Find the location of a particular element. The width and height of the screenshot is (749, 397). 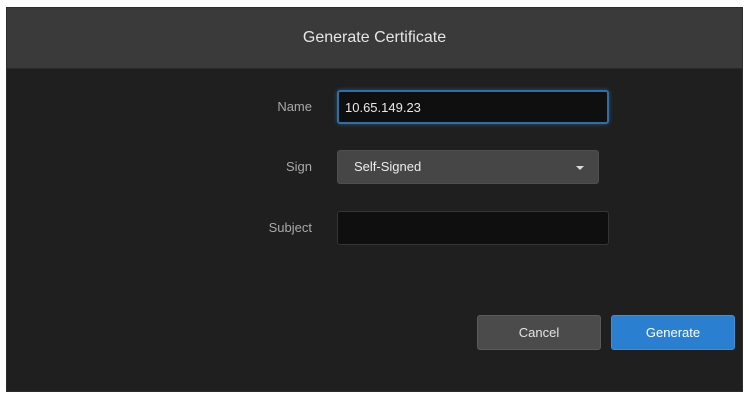

name-row: Name is located at coordinates (374, 107).